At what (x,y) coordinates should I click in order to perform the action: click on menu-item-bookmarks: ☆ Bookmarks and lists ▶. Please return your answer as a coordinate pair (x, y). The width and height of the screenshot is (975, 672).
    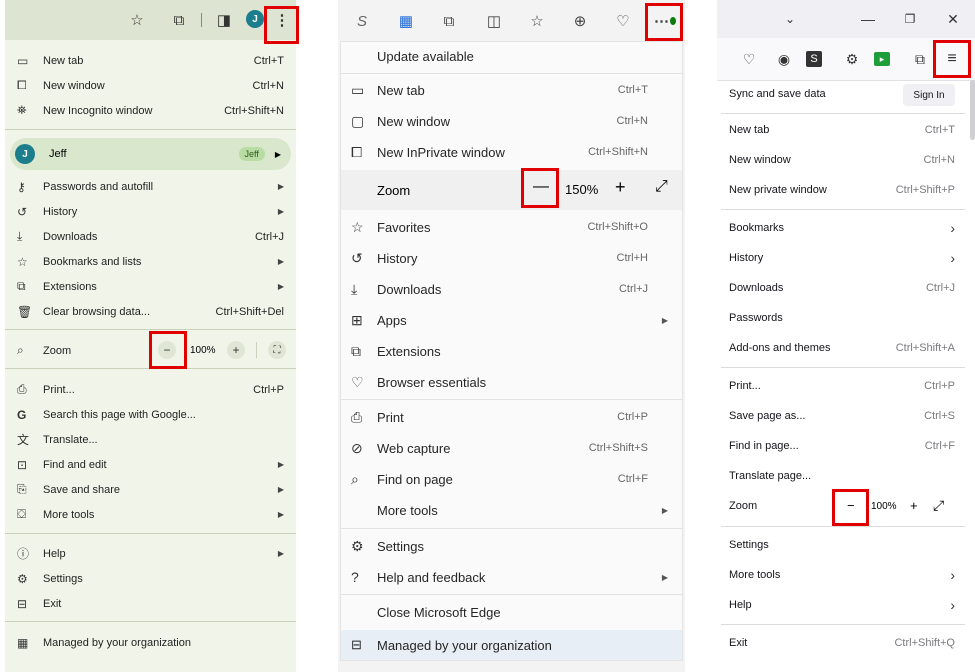
    Looking at the image, I should click on (150, 261).